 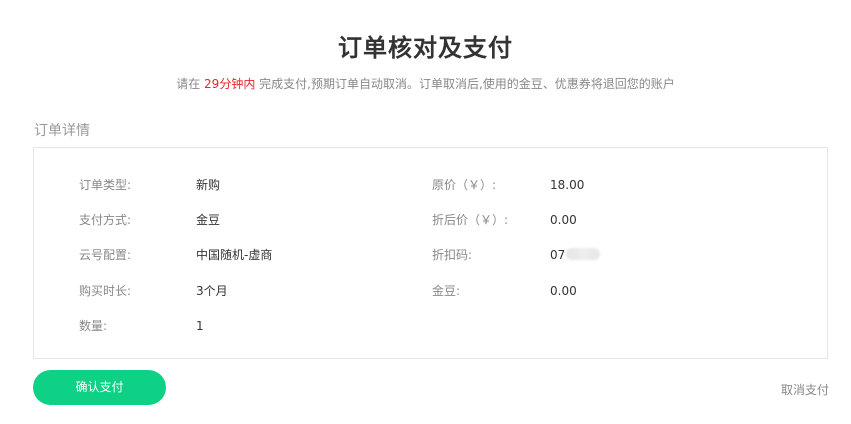 I want to click on discount-code-label: 折扣码:, so click(x=452, y=255).